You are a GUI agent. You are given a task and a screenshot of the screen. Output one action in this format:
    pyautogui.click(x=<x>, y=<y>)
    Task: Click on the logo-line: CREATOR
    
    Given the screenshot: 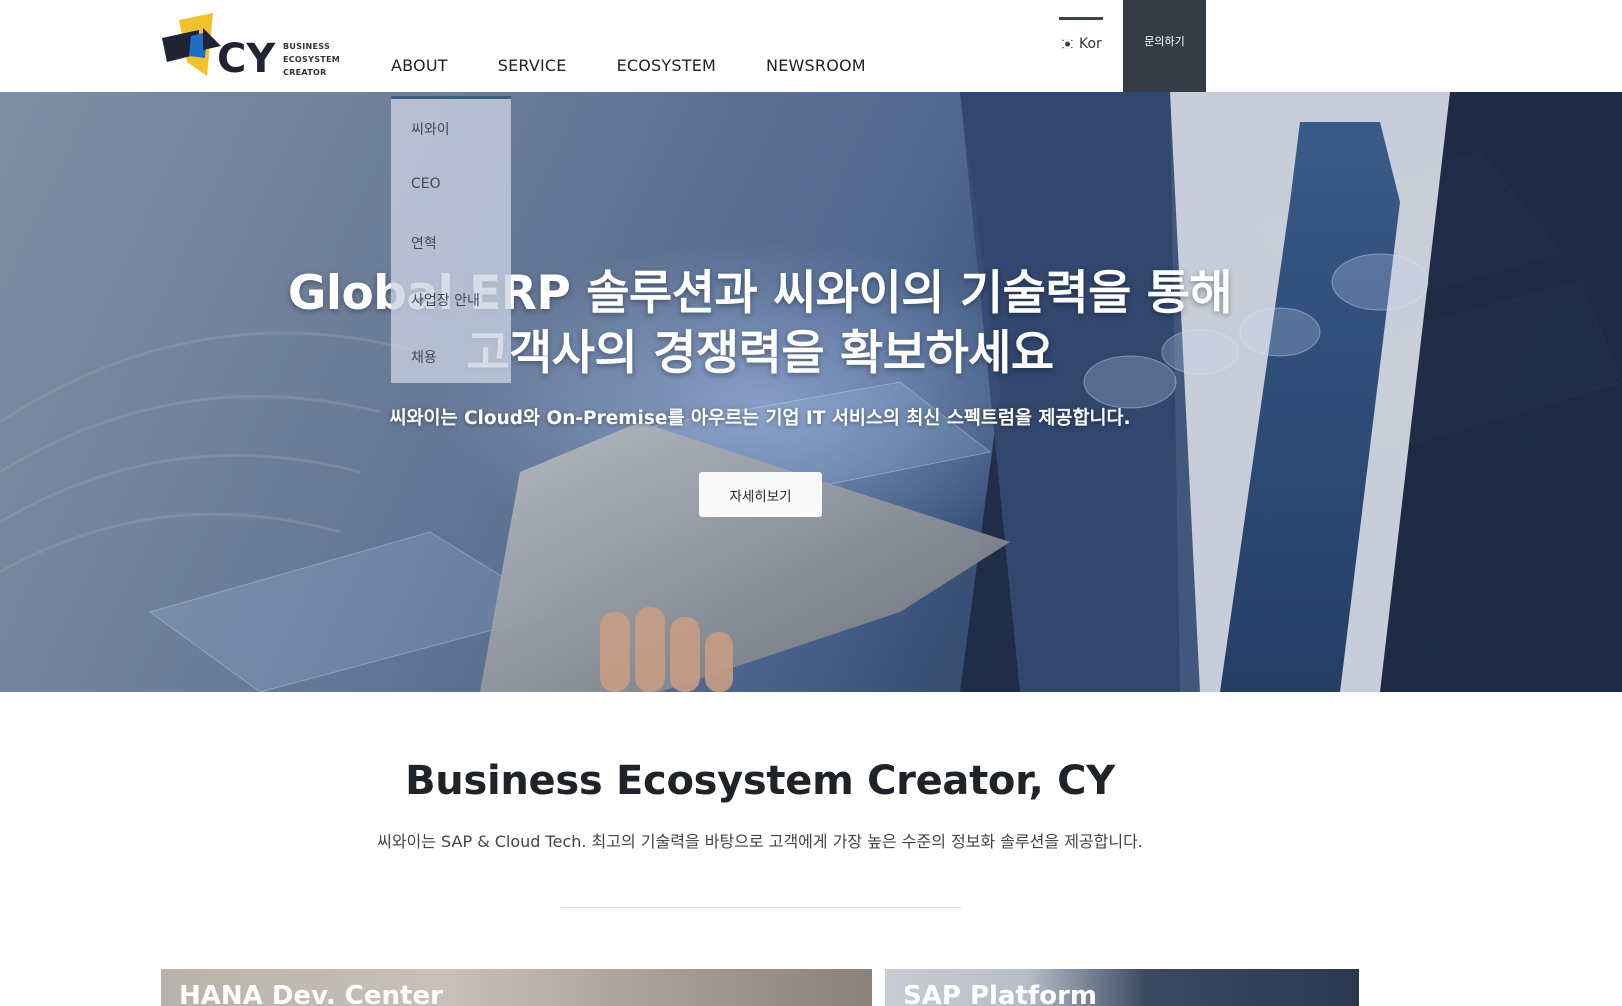 What is the action you would take?
    pyautogui.click(x=305, y=72)
    